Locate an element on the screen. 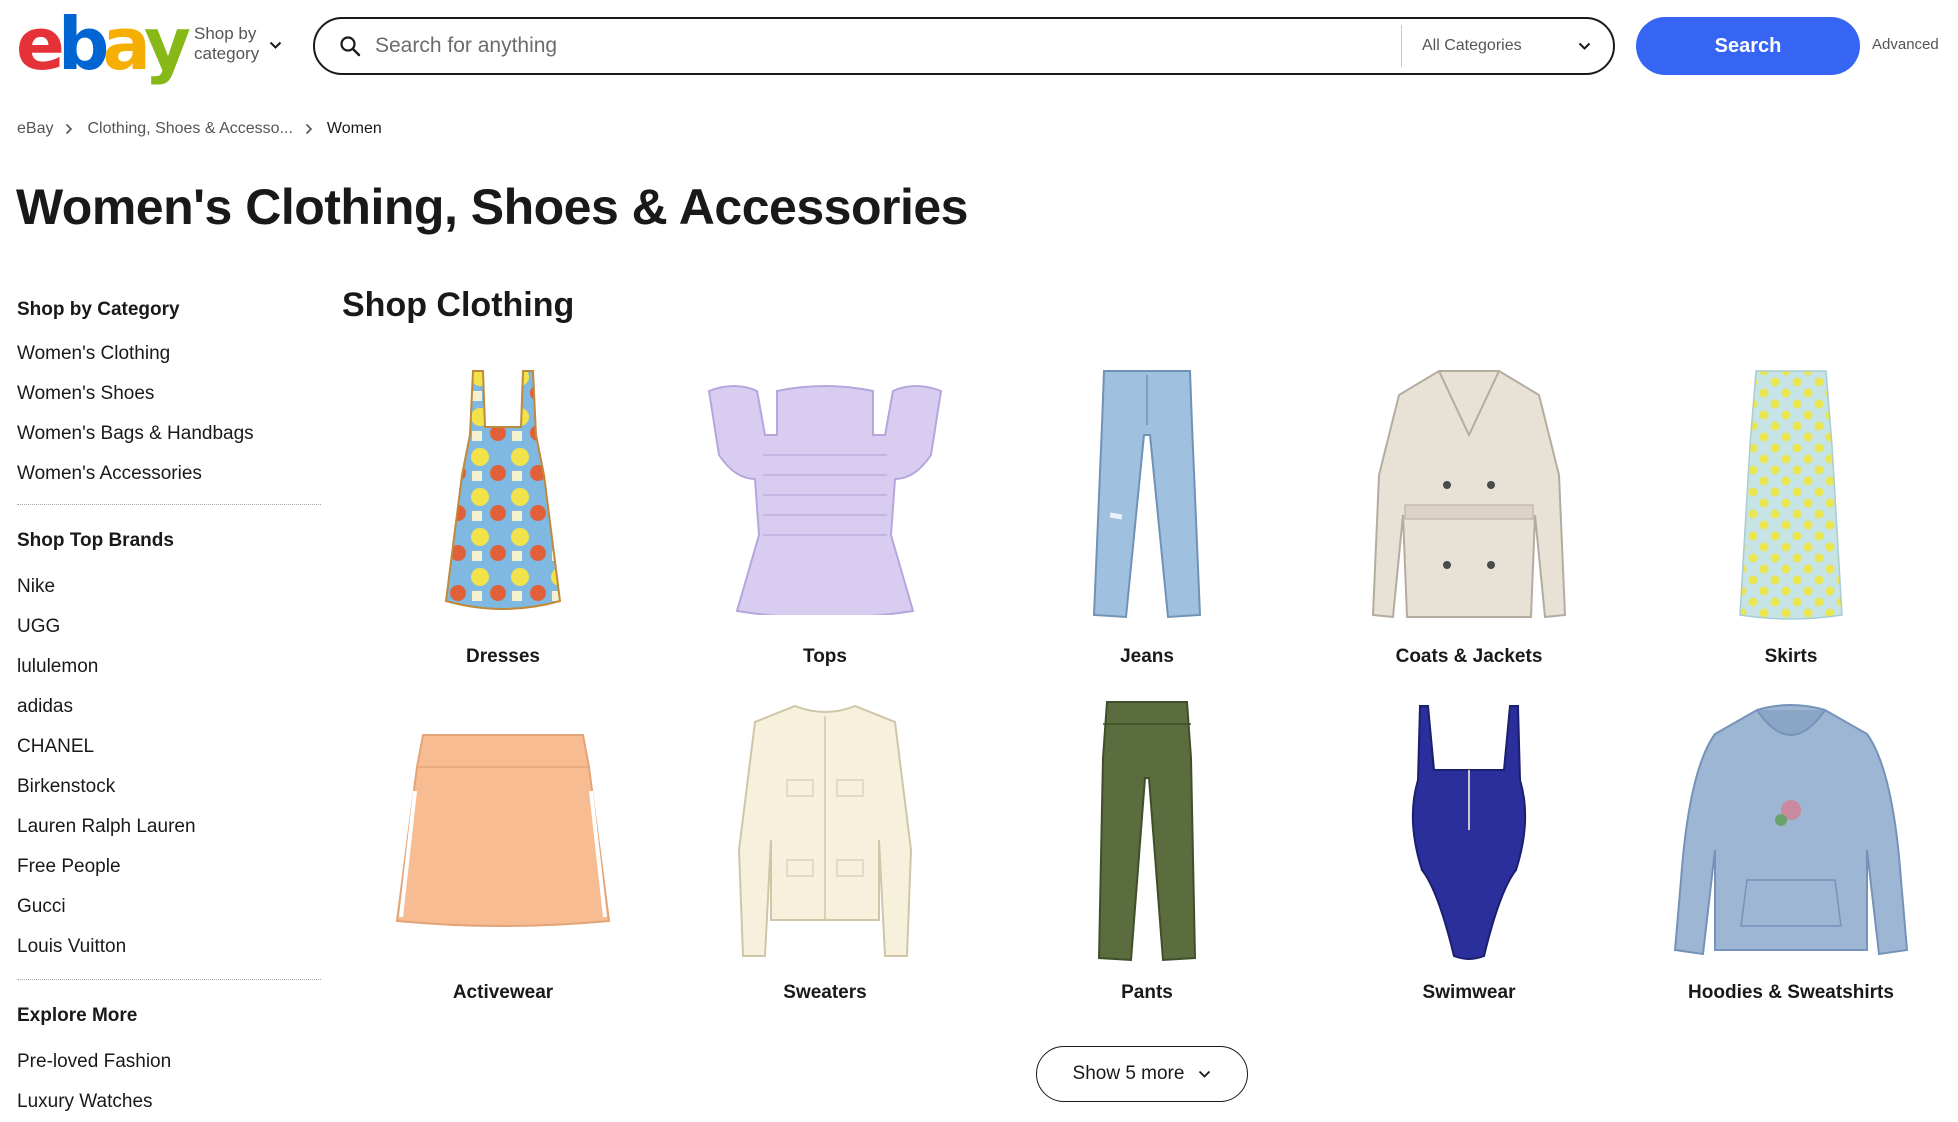  sidebar-item-womens-clothing: Women's Clothing is located at coordinates (169, 354).